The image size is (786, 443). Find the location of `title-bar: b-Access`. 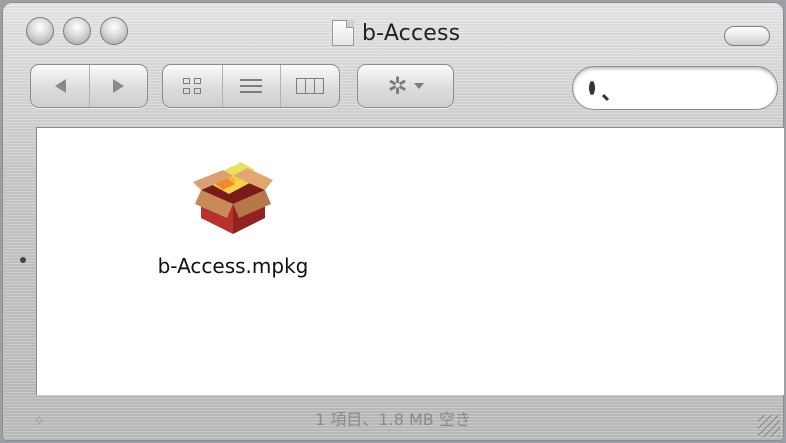

title-bar: b-Access is located at coordinates (396, 33).